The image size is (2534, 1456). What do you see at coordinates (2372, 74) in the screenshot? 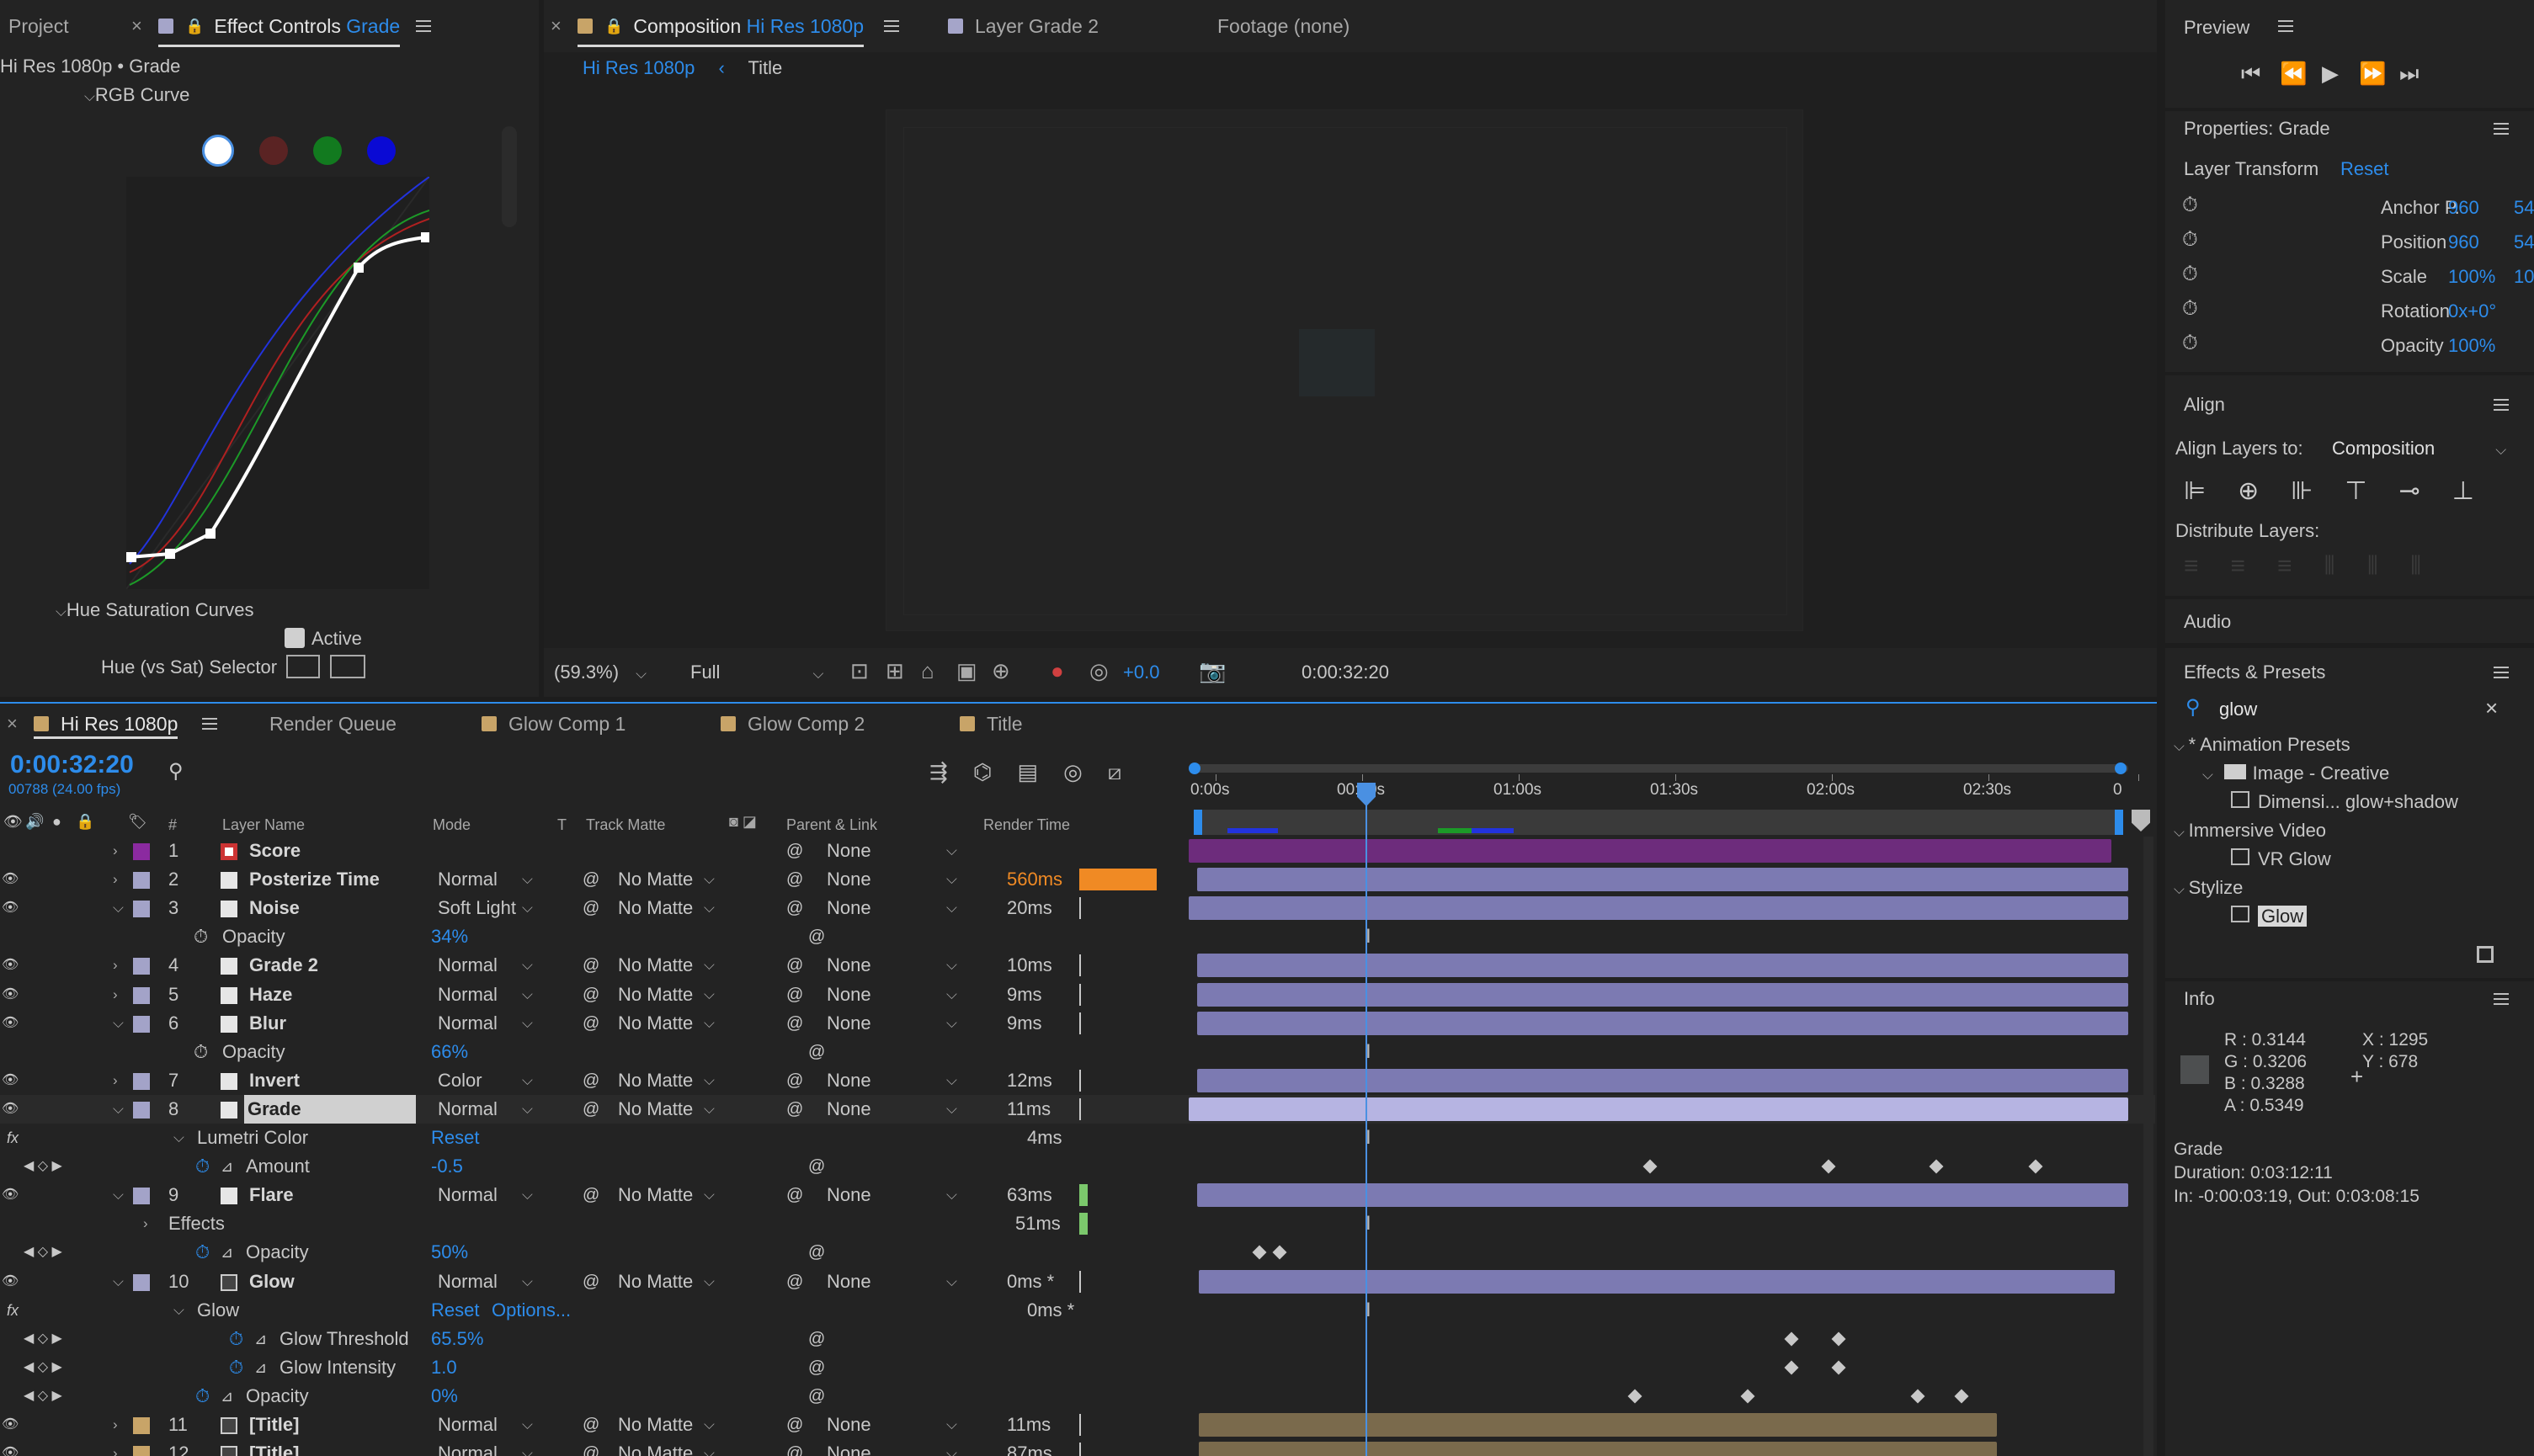
I see `next-frame-icon: ⏩` at bounding box center [2372, 74].